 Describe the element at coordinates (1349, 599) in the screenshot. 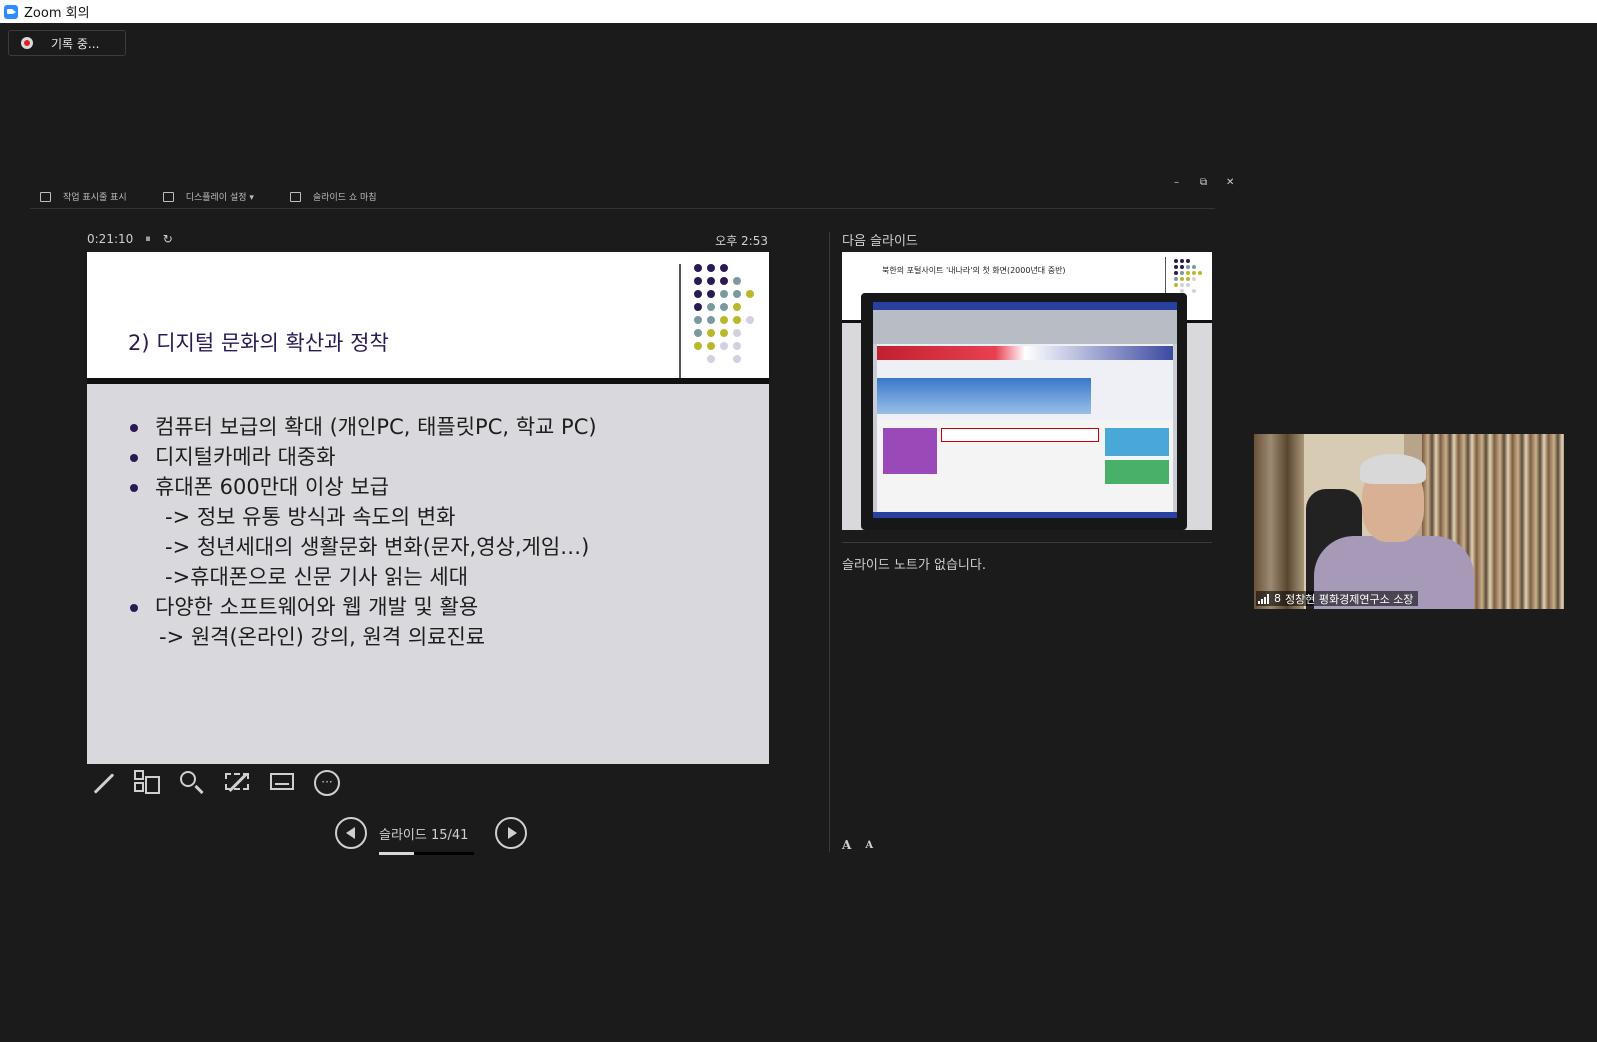

I see `participant-name: 정창현 평화경제연구소 소장` at that location.